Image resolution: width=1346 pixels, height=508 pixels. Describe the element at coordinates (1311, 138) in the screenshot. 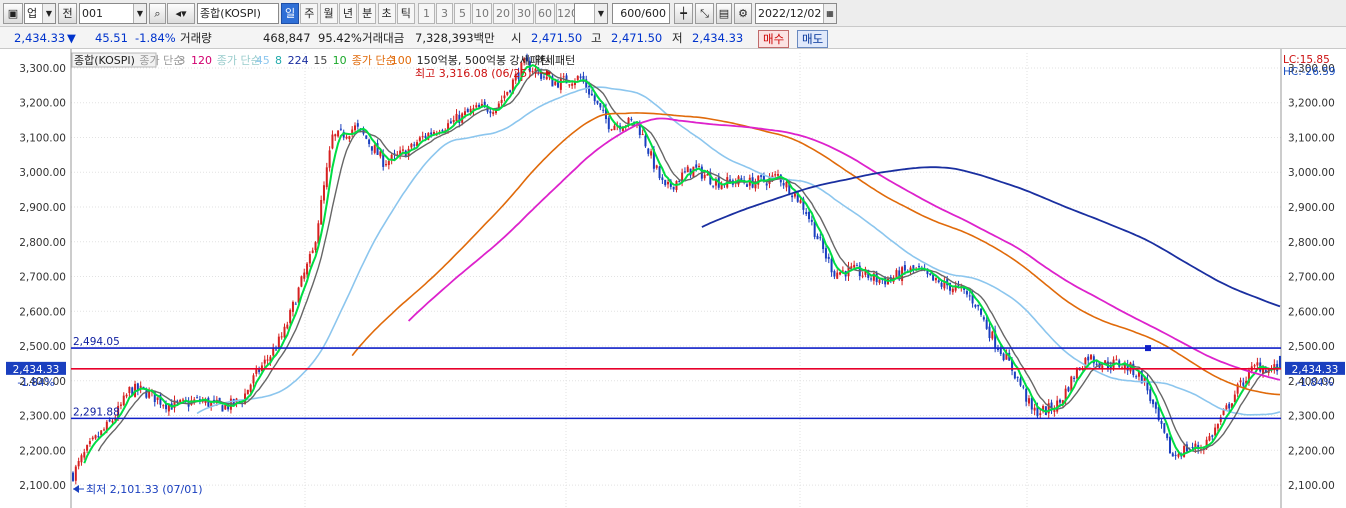

I see `y-tick-label-right: 3,100.00` at that location.